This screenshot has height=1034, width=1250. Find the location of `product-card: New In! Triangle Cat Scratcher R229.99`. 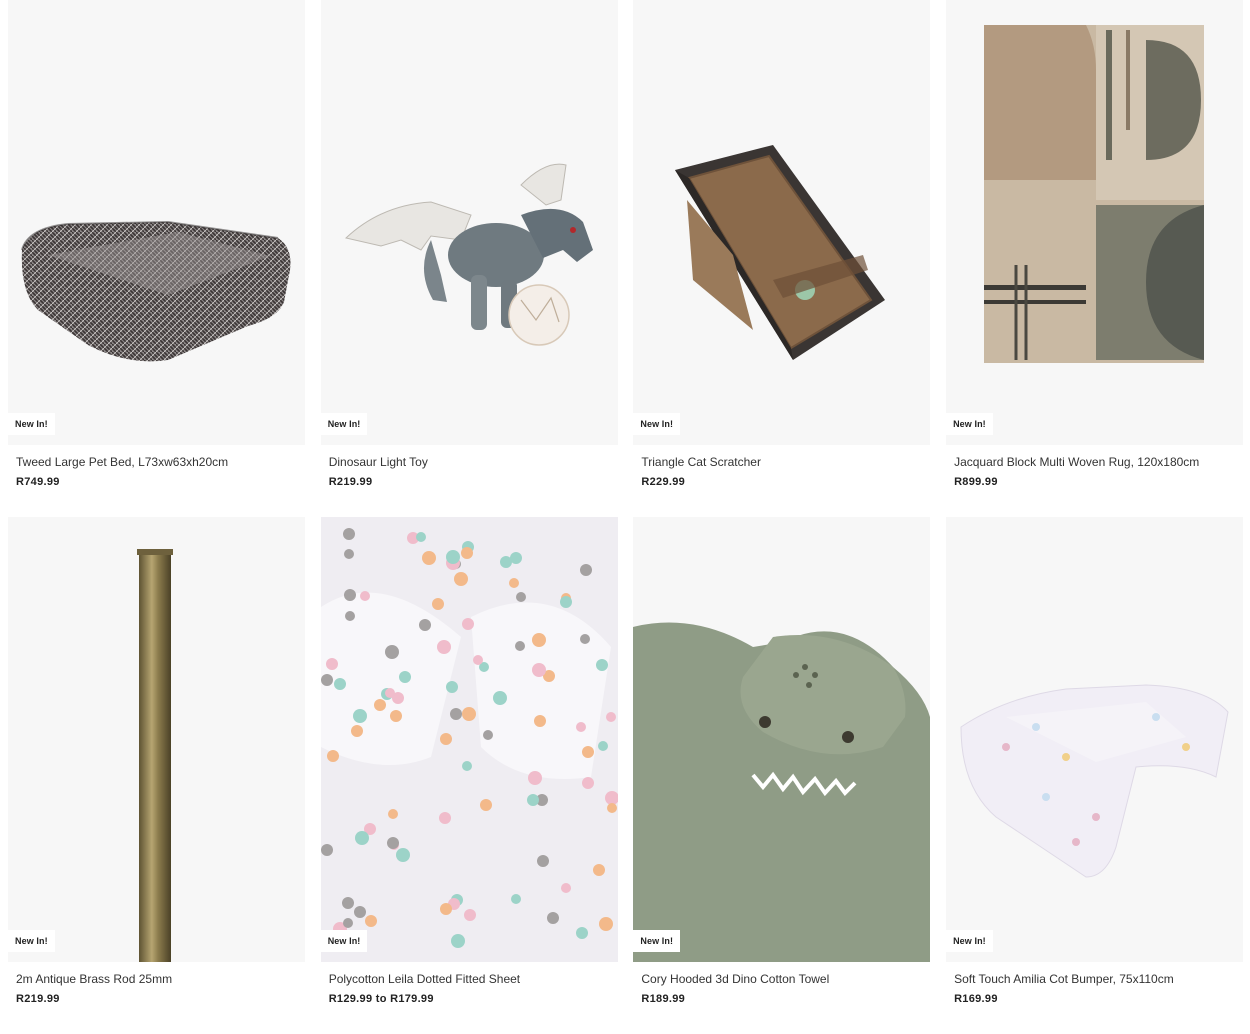

product-card: New In! Triangle Cat Scratcher R229.99 is located at coordinates (782, 258).